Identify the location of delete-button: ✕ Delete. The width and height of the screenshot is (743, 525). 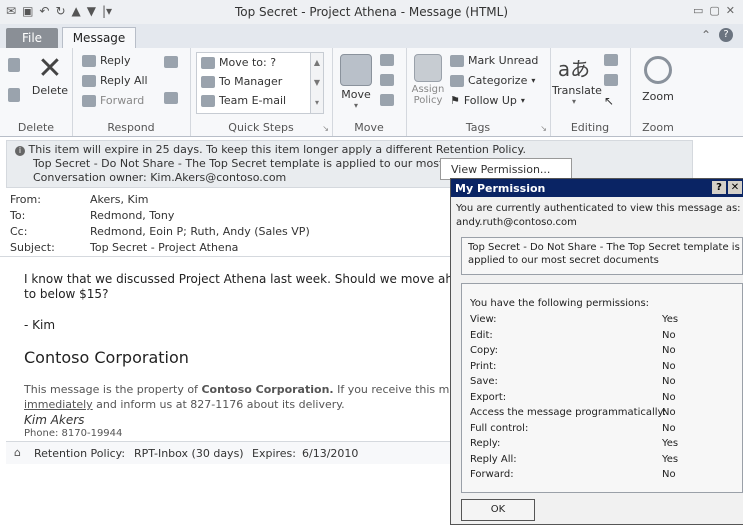
(50, 74).